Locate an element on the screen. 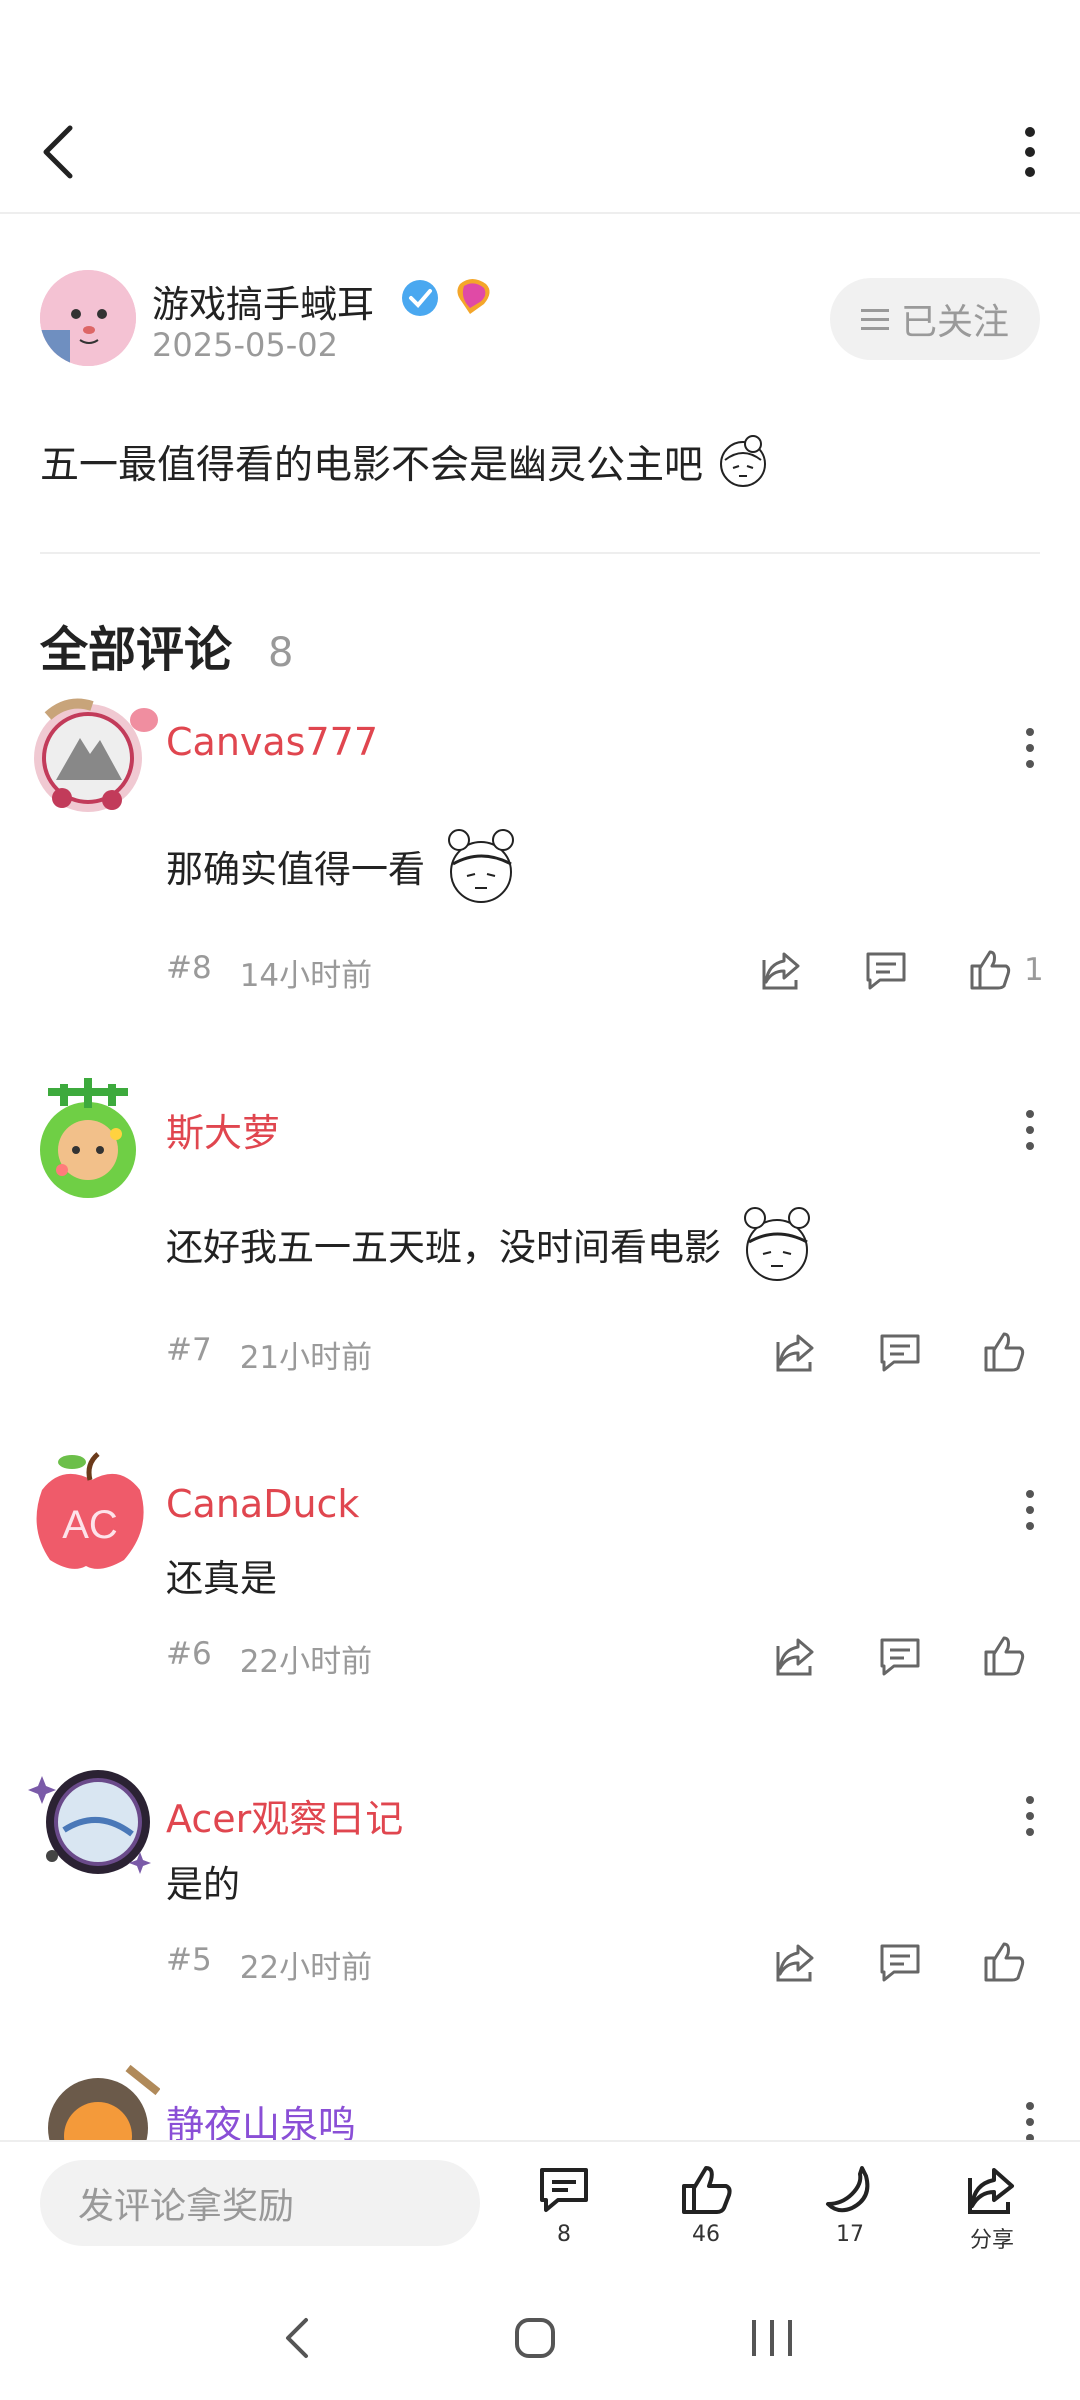  comment-meta: #7 21小时前 is located at coordinates (269, 1354).